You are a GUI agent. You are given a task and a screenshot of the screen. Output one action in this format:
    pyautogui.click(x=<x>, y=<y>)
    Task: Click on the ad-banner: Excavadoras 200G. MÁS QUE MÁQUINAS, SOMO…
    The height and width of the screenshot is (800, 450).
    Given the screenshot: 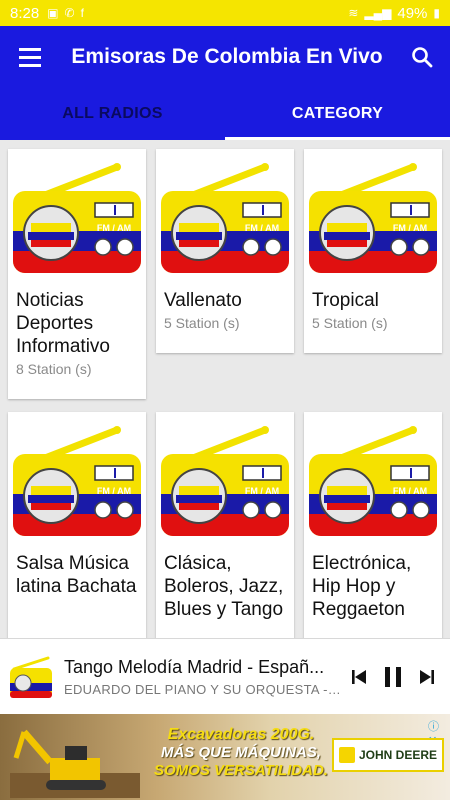 What is the action you would take?
    pyautogui.click(x=225, y=757)
    